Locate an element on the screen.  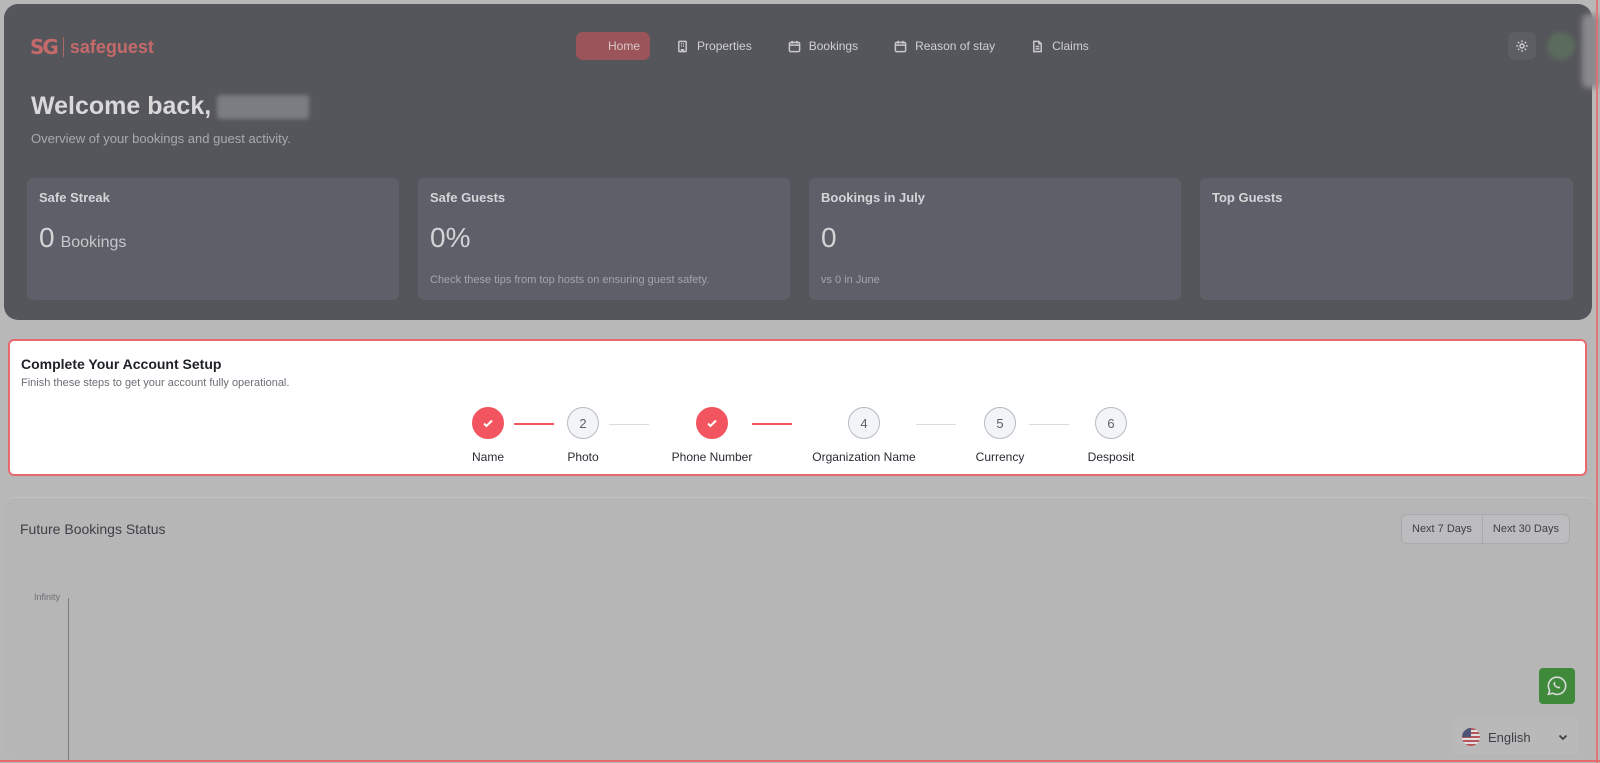
y-axis-line is located at coordinates (68, 679).